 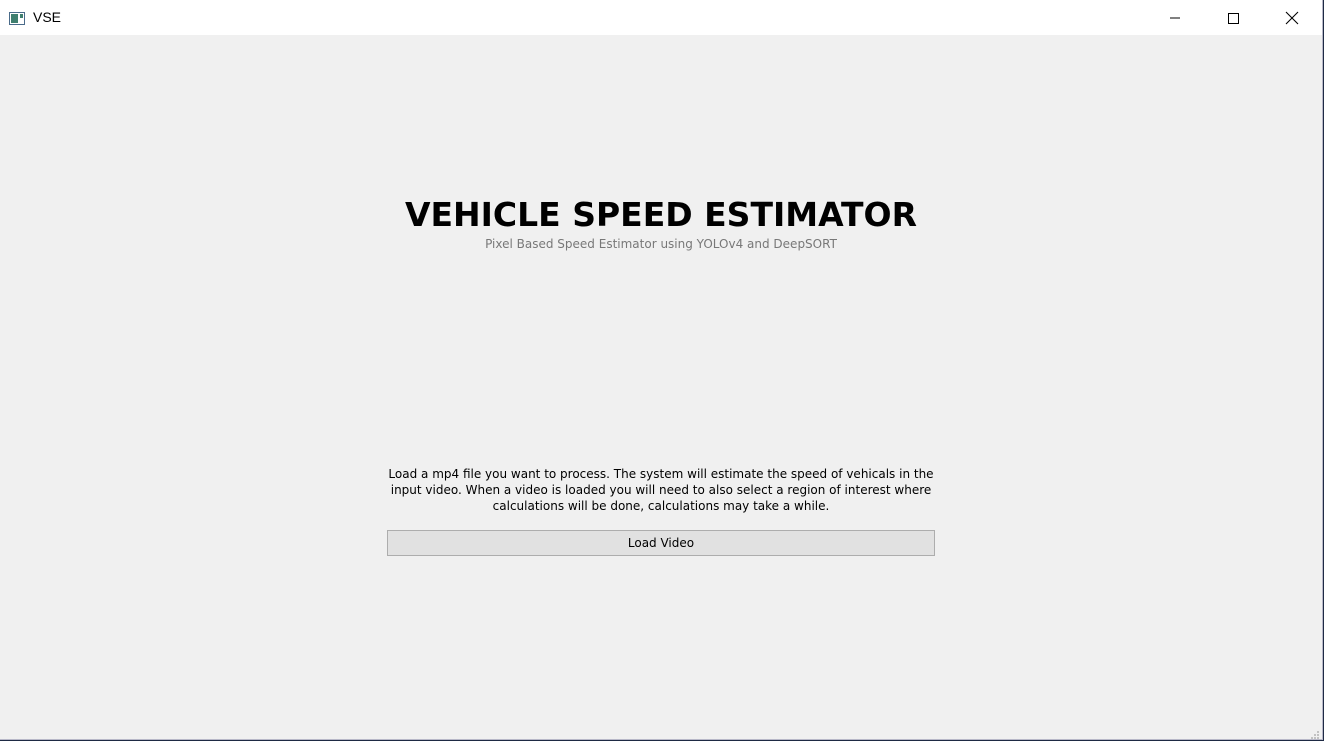 I want to click on minimize-button, so click(x=1175, y=17).